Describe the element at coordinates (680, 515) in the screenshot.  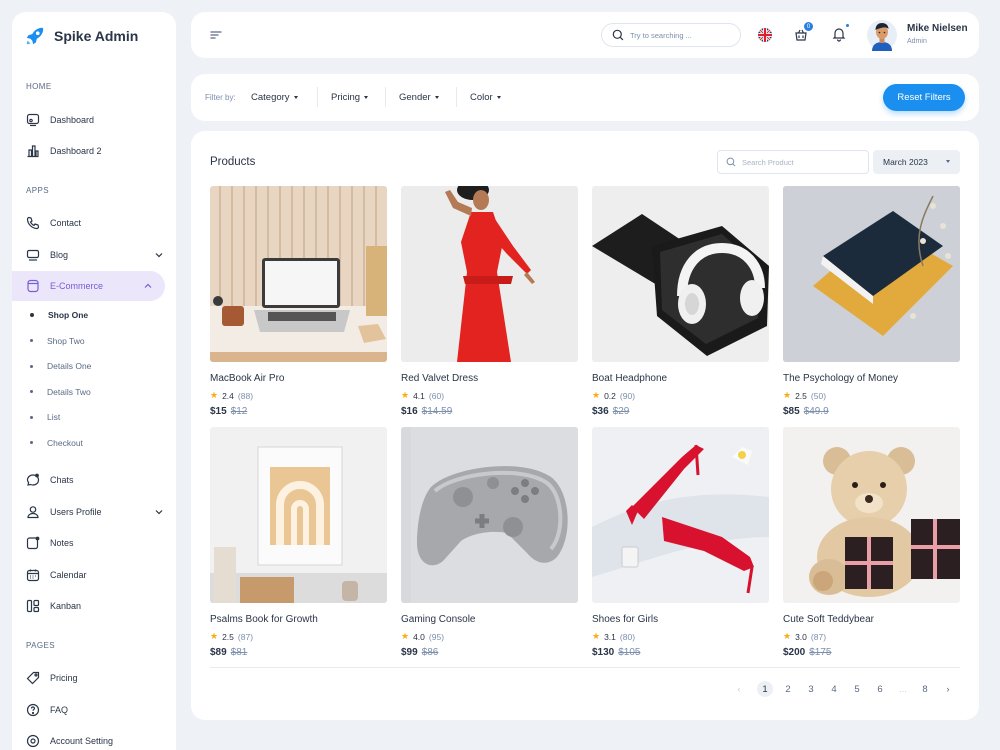
I see `product-image-red-heels` at that location.